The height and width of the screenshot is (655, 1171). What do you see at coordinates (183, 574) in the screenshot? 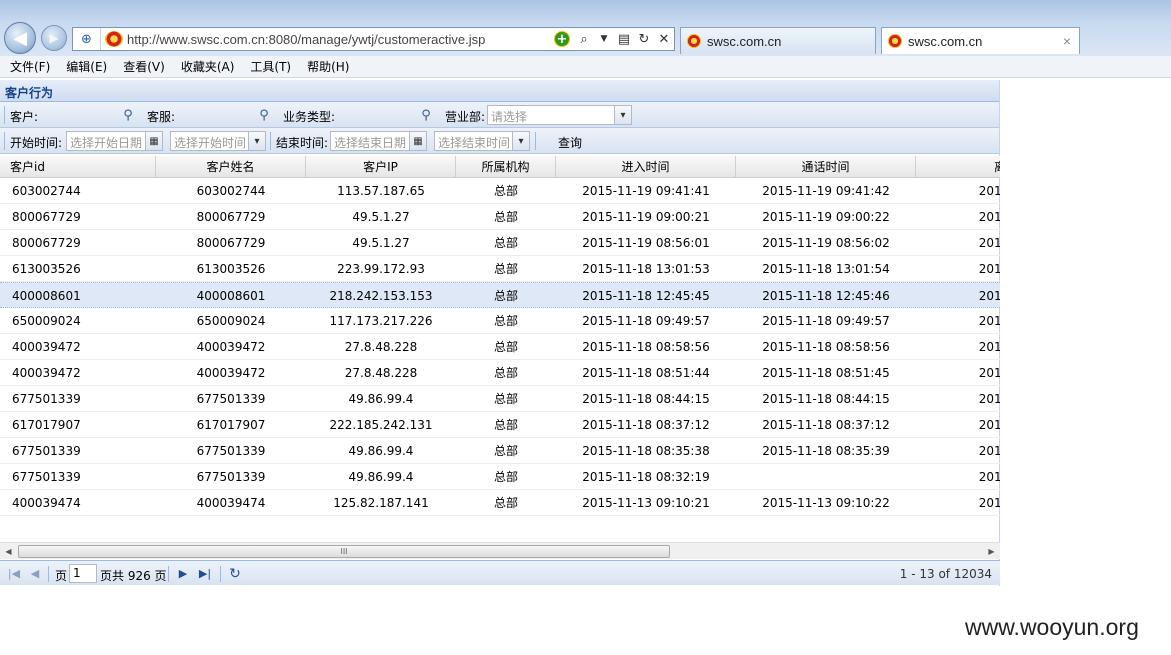
I see `next-page-icon: ▶` at bounding box center [183, 574].